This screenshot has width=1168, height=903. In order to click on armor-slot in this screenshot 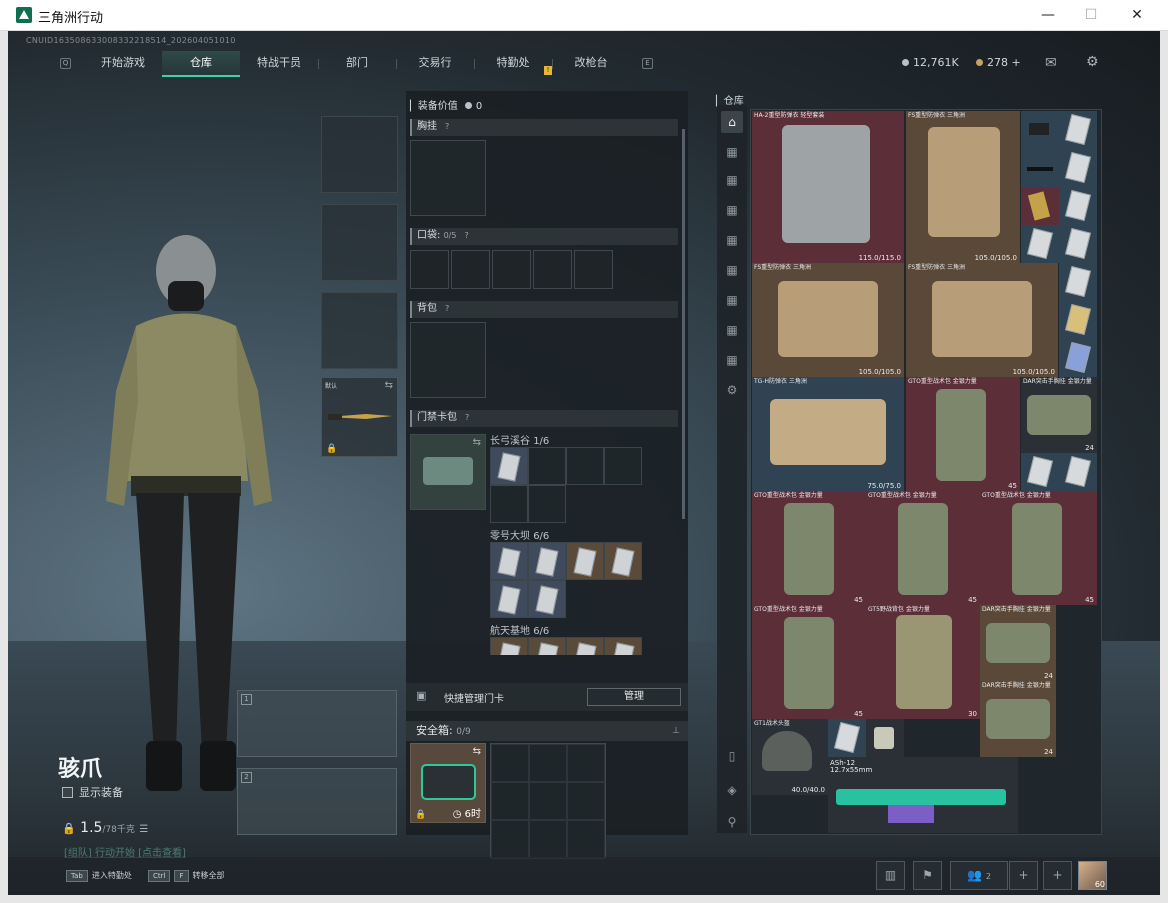, I will do `click(359, 242)`.